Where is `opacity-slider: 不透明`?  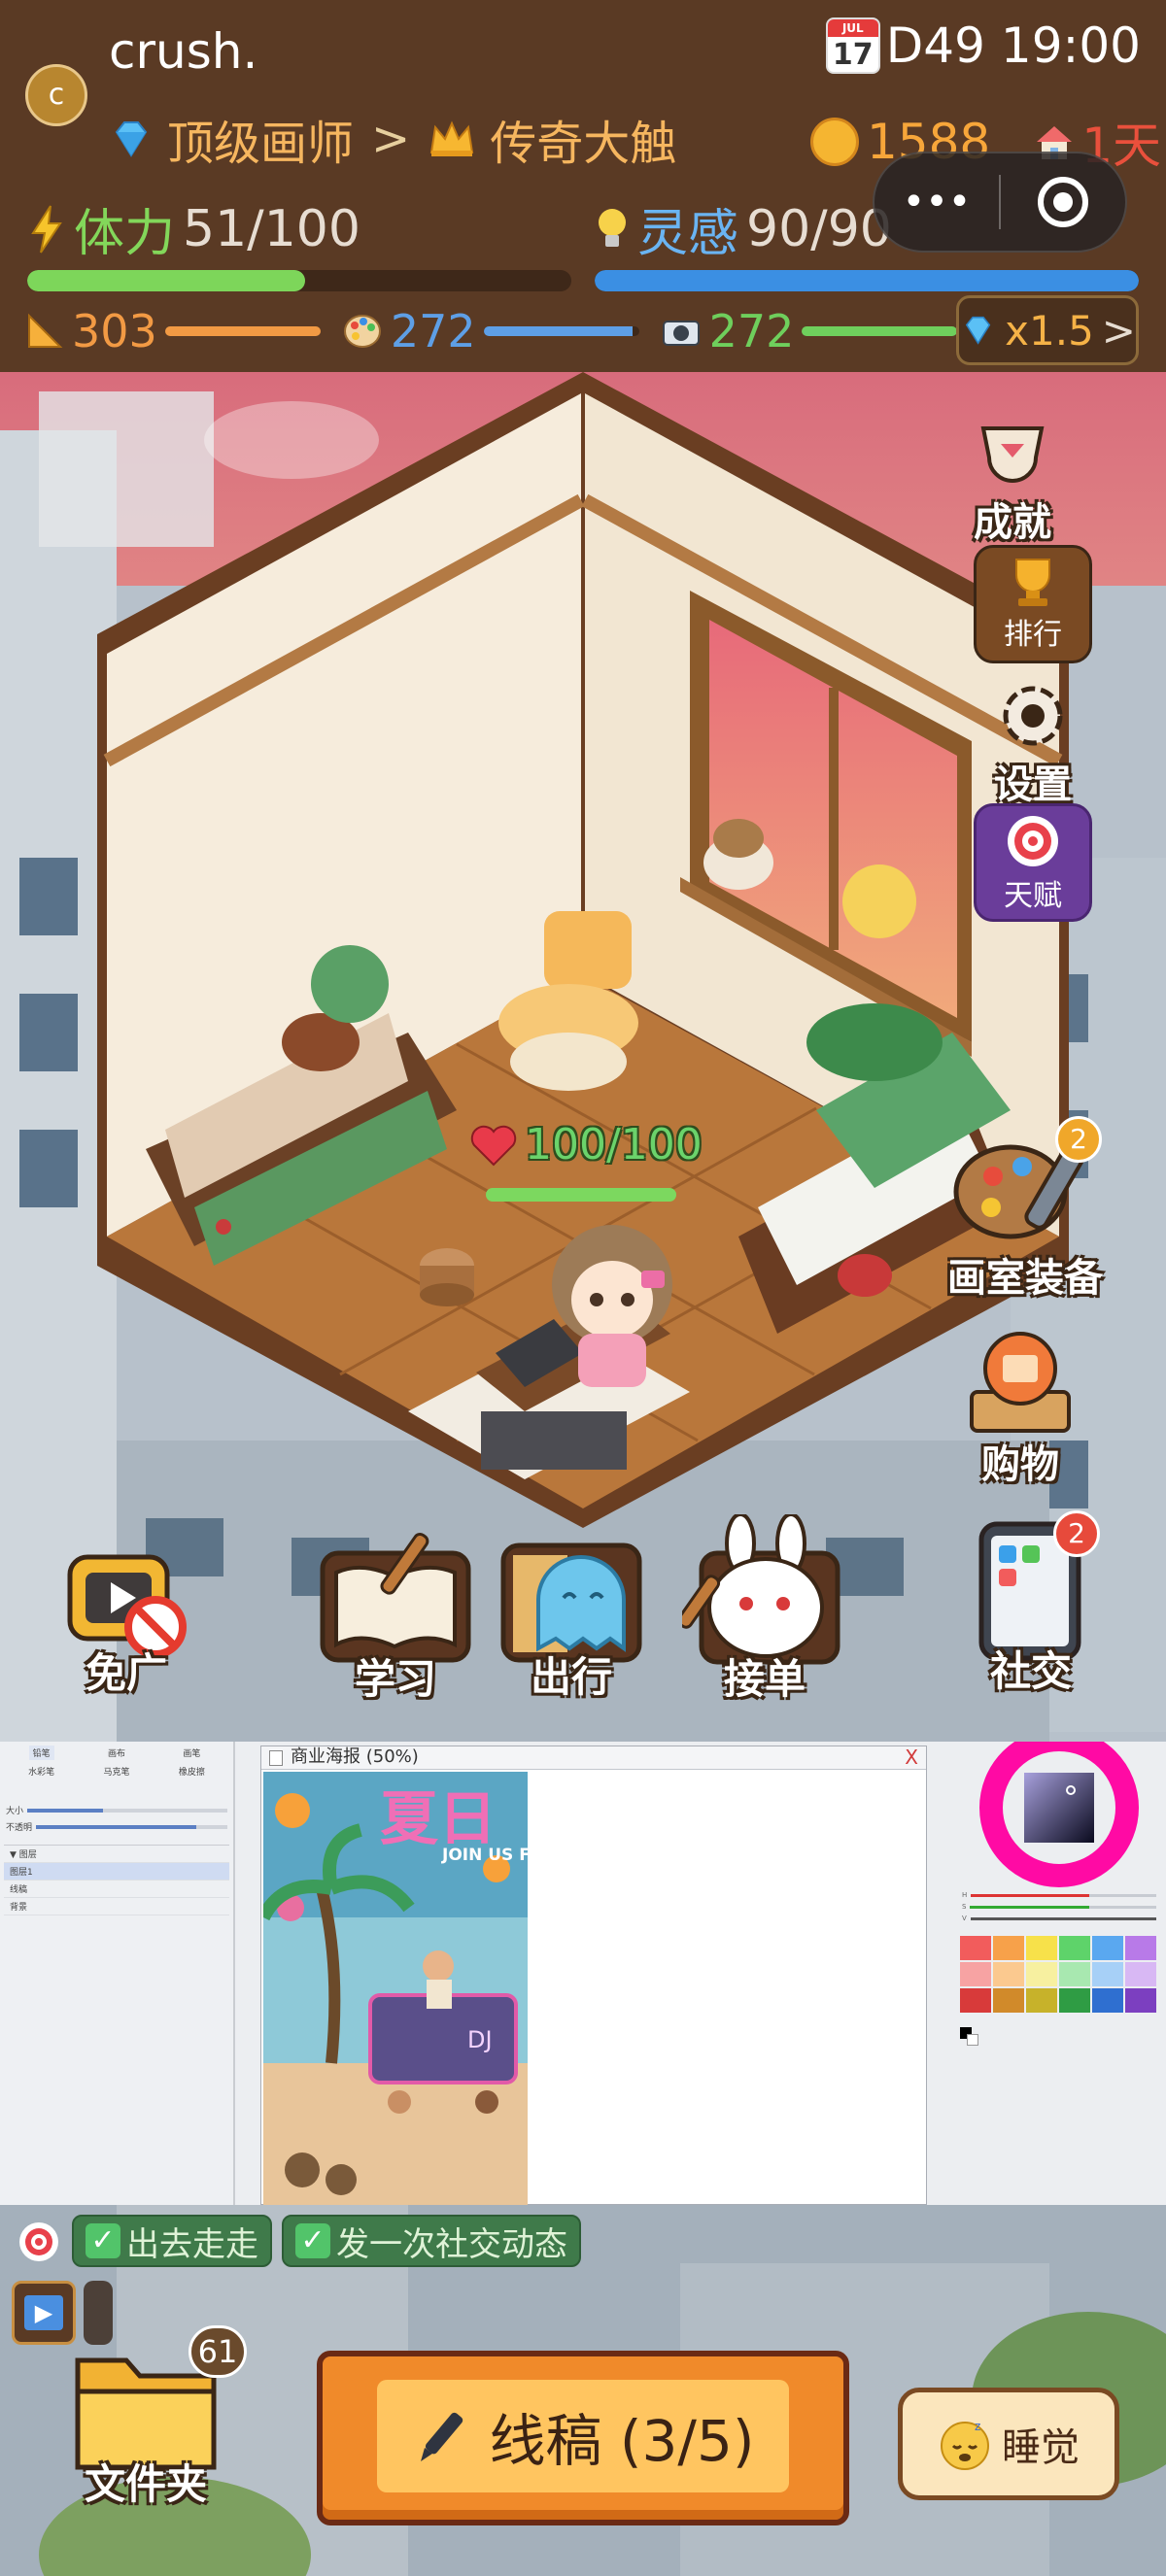
opacity-slider: 不透明 is located at coordinates (116, 1826).